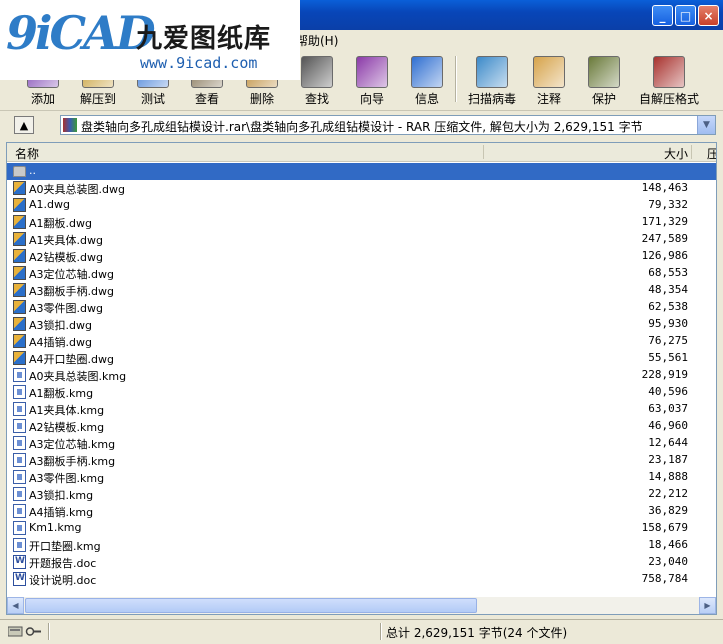  What do you see at coordinates (669, 72) in the screenshot?
I see `sfx-icon` at bounding box center [669, 72].